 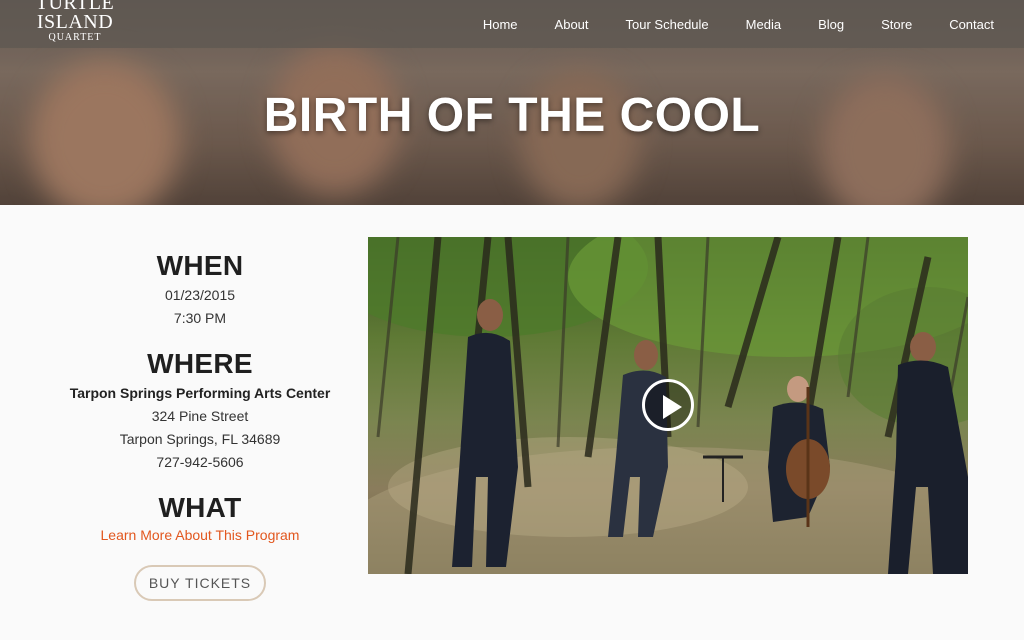 What do you see at coordinates (500, 24) in the screenshot?
I see `nav-item-home: Home` at bounding box center [500, 24].